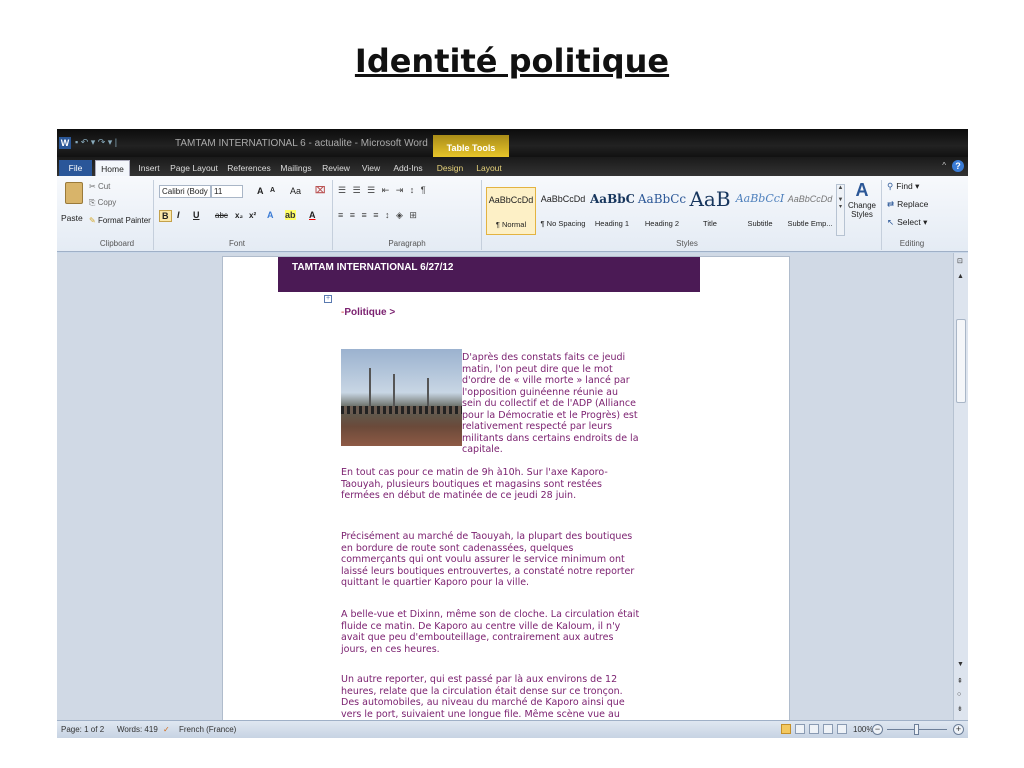 Image resolution: width=1024 pixels, height=768 pixels. What do you see at coordinates (786, 729) in the screenshot?
I see `print-layout-view-icon` at bounding box center [786, 729].